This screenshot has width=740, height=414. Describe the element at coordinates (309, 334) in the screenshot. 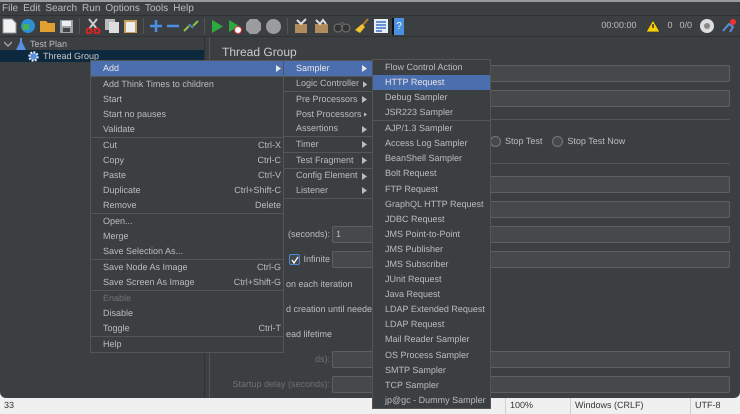

I see `option-label: ead lifetime` at that location.